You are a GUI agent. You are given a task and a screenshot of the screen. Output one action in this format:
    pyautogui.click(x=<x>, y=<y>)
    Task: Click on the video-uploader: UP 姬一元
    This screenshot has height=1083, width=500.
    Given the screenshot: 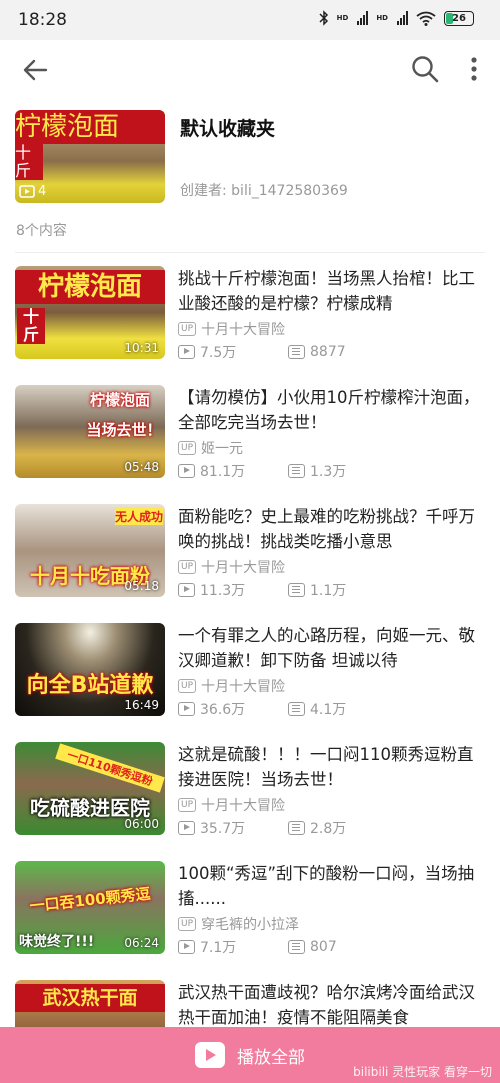 What is the action you would take?
    pyautogui.click(x=210, y=448)
    